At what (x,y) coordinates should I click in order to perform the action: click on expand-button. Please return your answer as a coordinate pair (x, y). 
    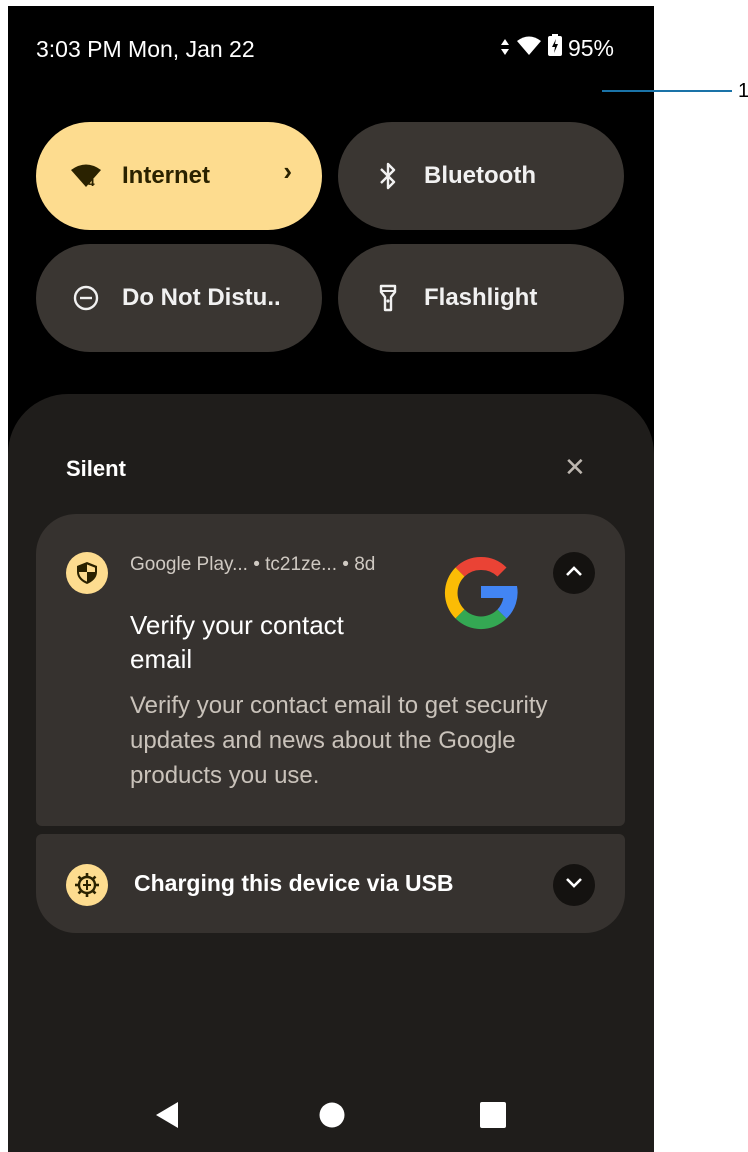
    Looking at the image, I should click on (574, 885).